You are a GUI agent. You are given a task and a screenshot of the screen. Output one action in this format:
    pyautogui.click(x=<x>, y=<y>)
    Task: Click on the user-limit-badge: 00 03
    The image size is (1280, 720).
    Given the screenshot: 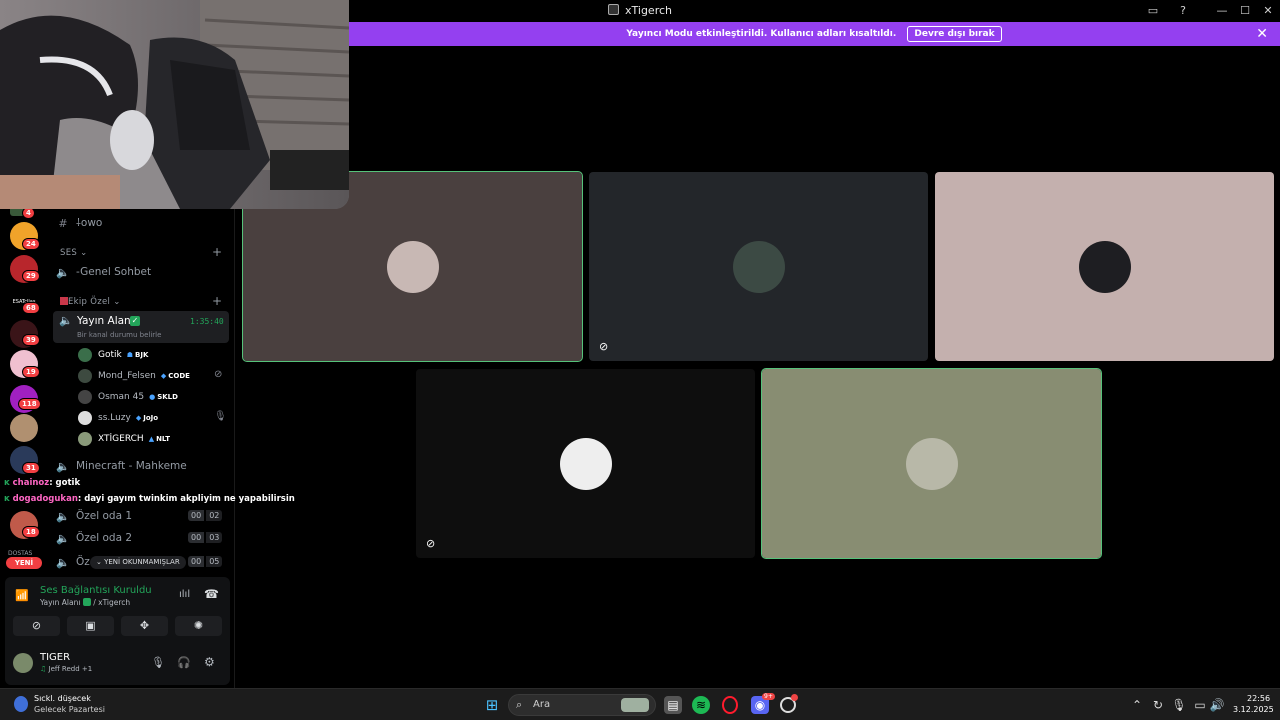 What is the action you would take?
    pyautogui.click(x=205, y=537)
    